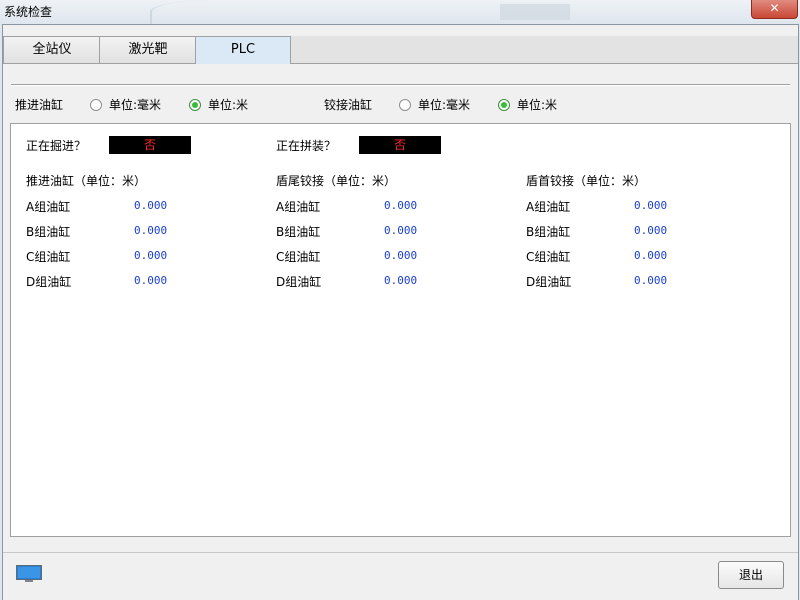 Image resolution: width=800 pixels, height=600 pixels. I want to click on tab-plc: PLC, so click(243, 50).